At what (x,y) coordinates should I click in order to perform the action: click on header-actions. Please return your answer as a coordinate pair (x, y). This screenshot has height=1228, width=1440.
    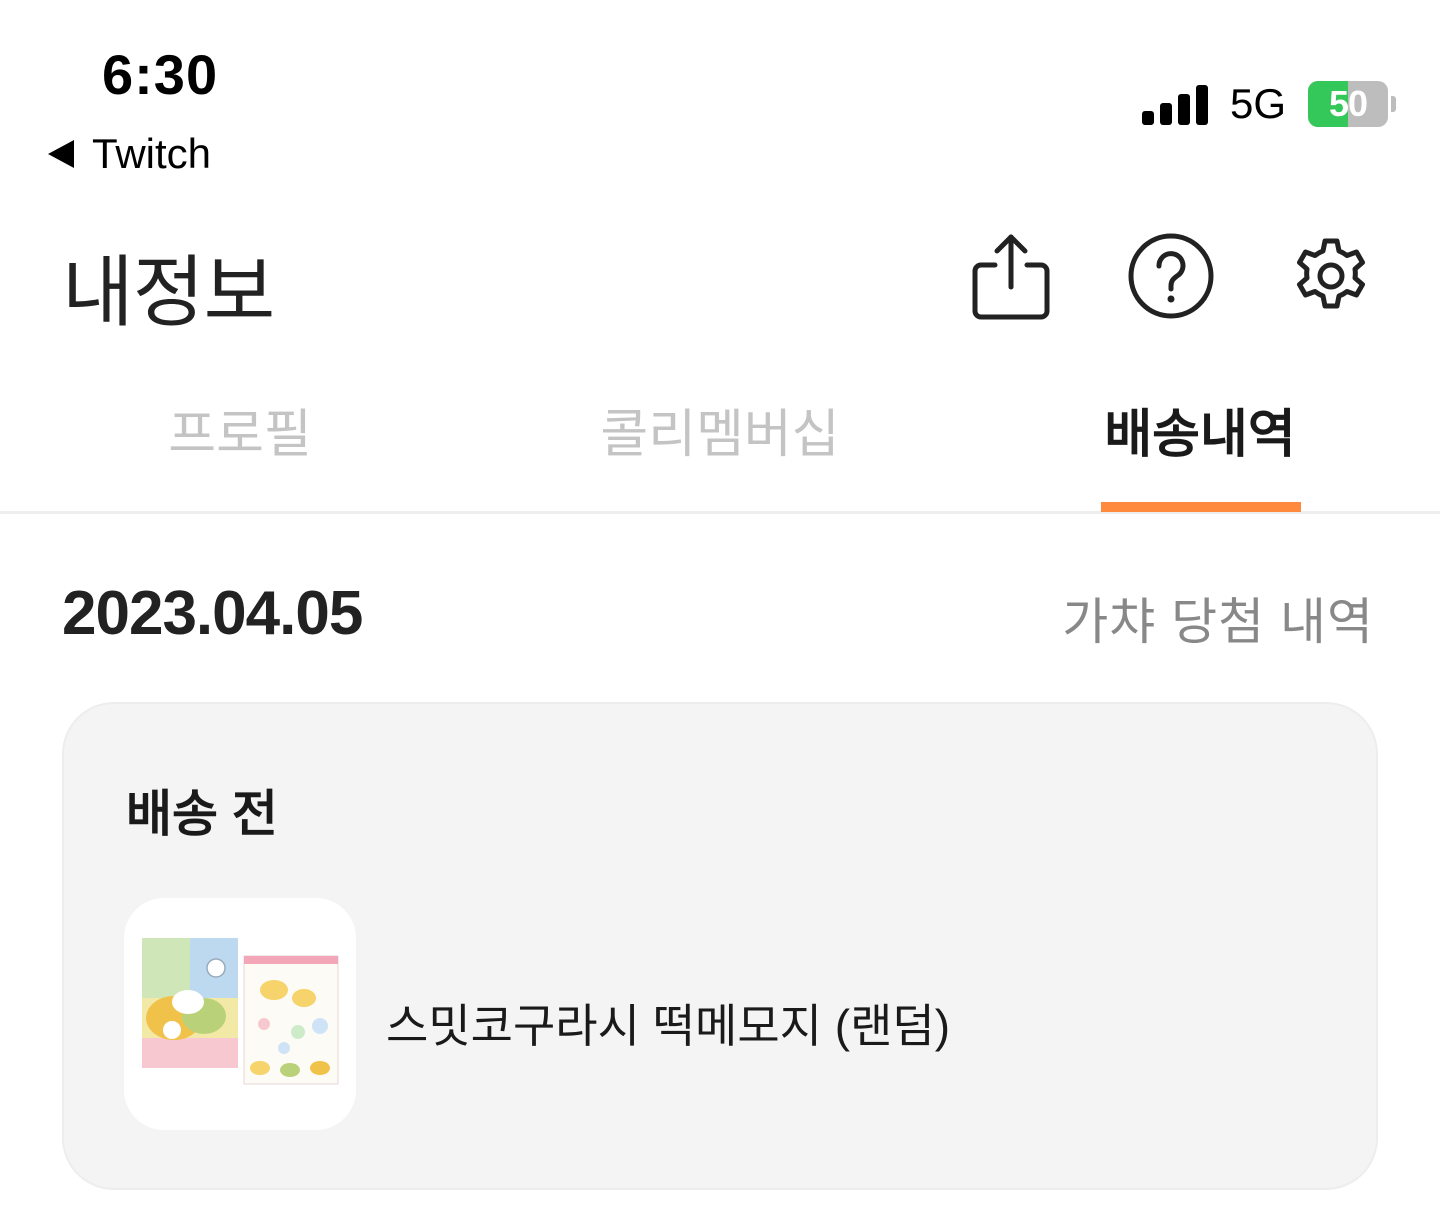
    Looking at the image, I should click on (1171, 276).